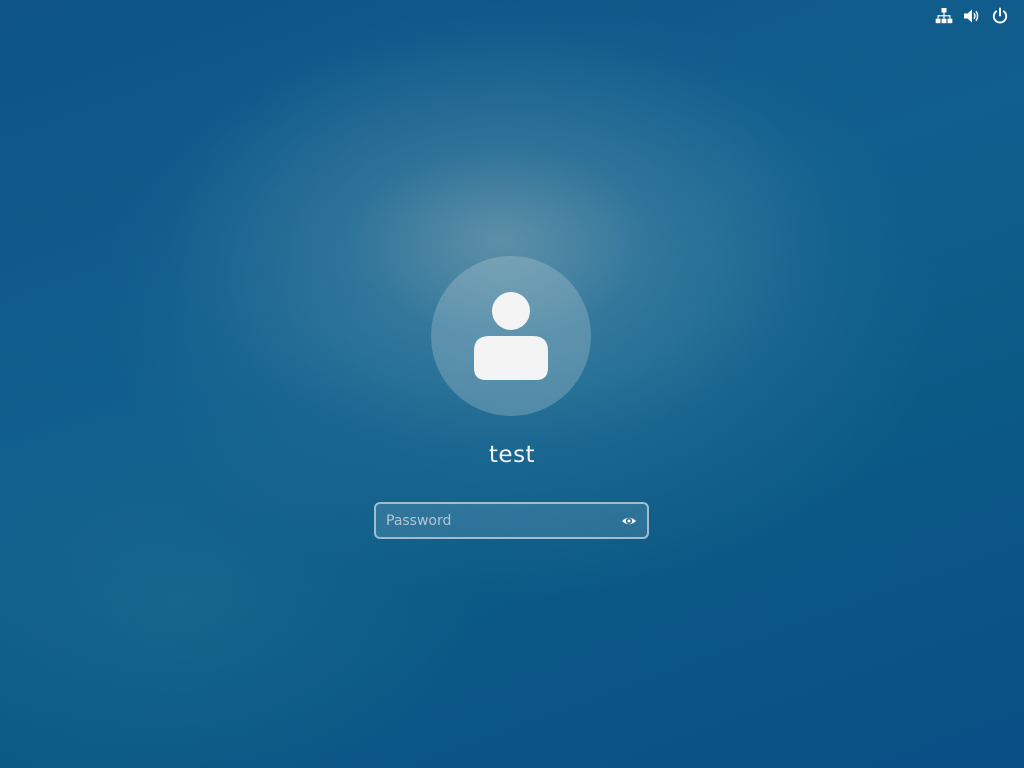 The height and width of the screenshot is (768, 1024). I want to click on password-input, so click(496, 520).